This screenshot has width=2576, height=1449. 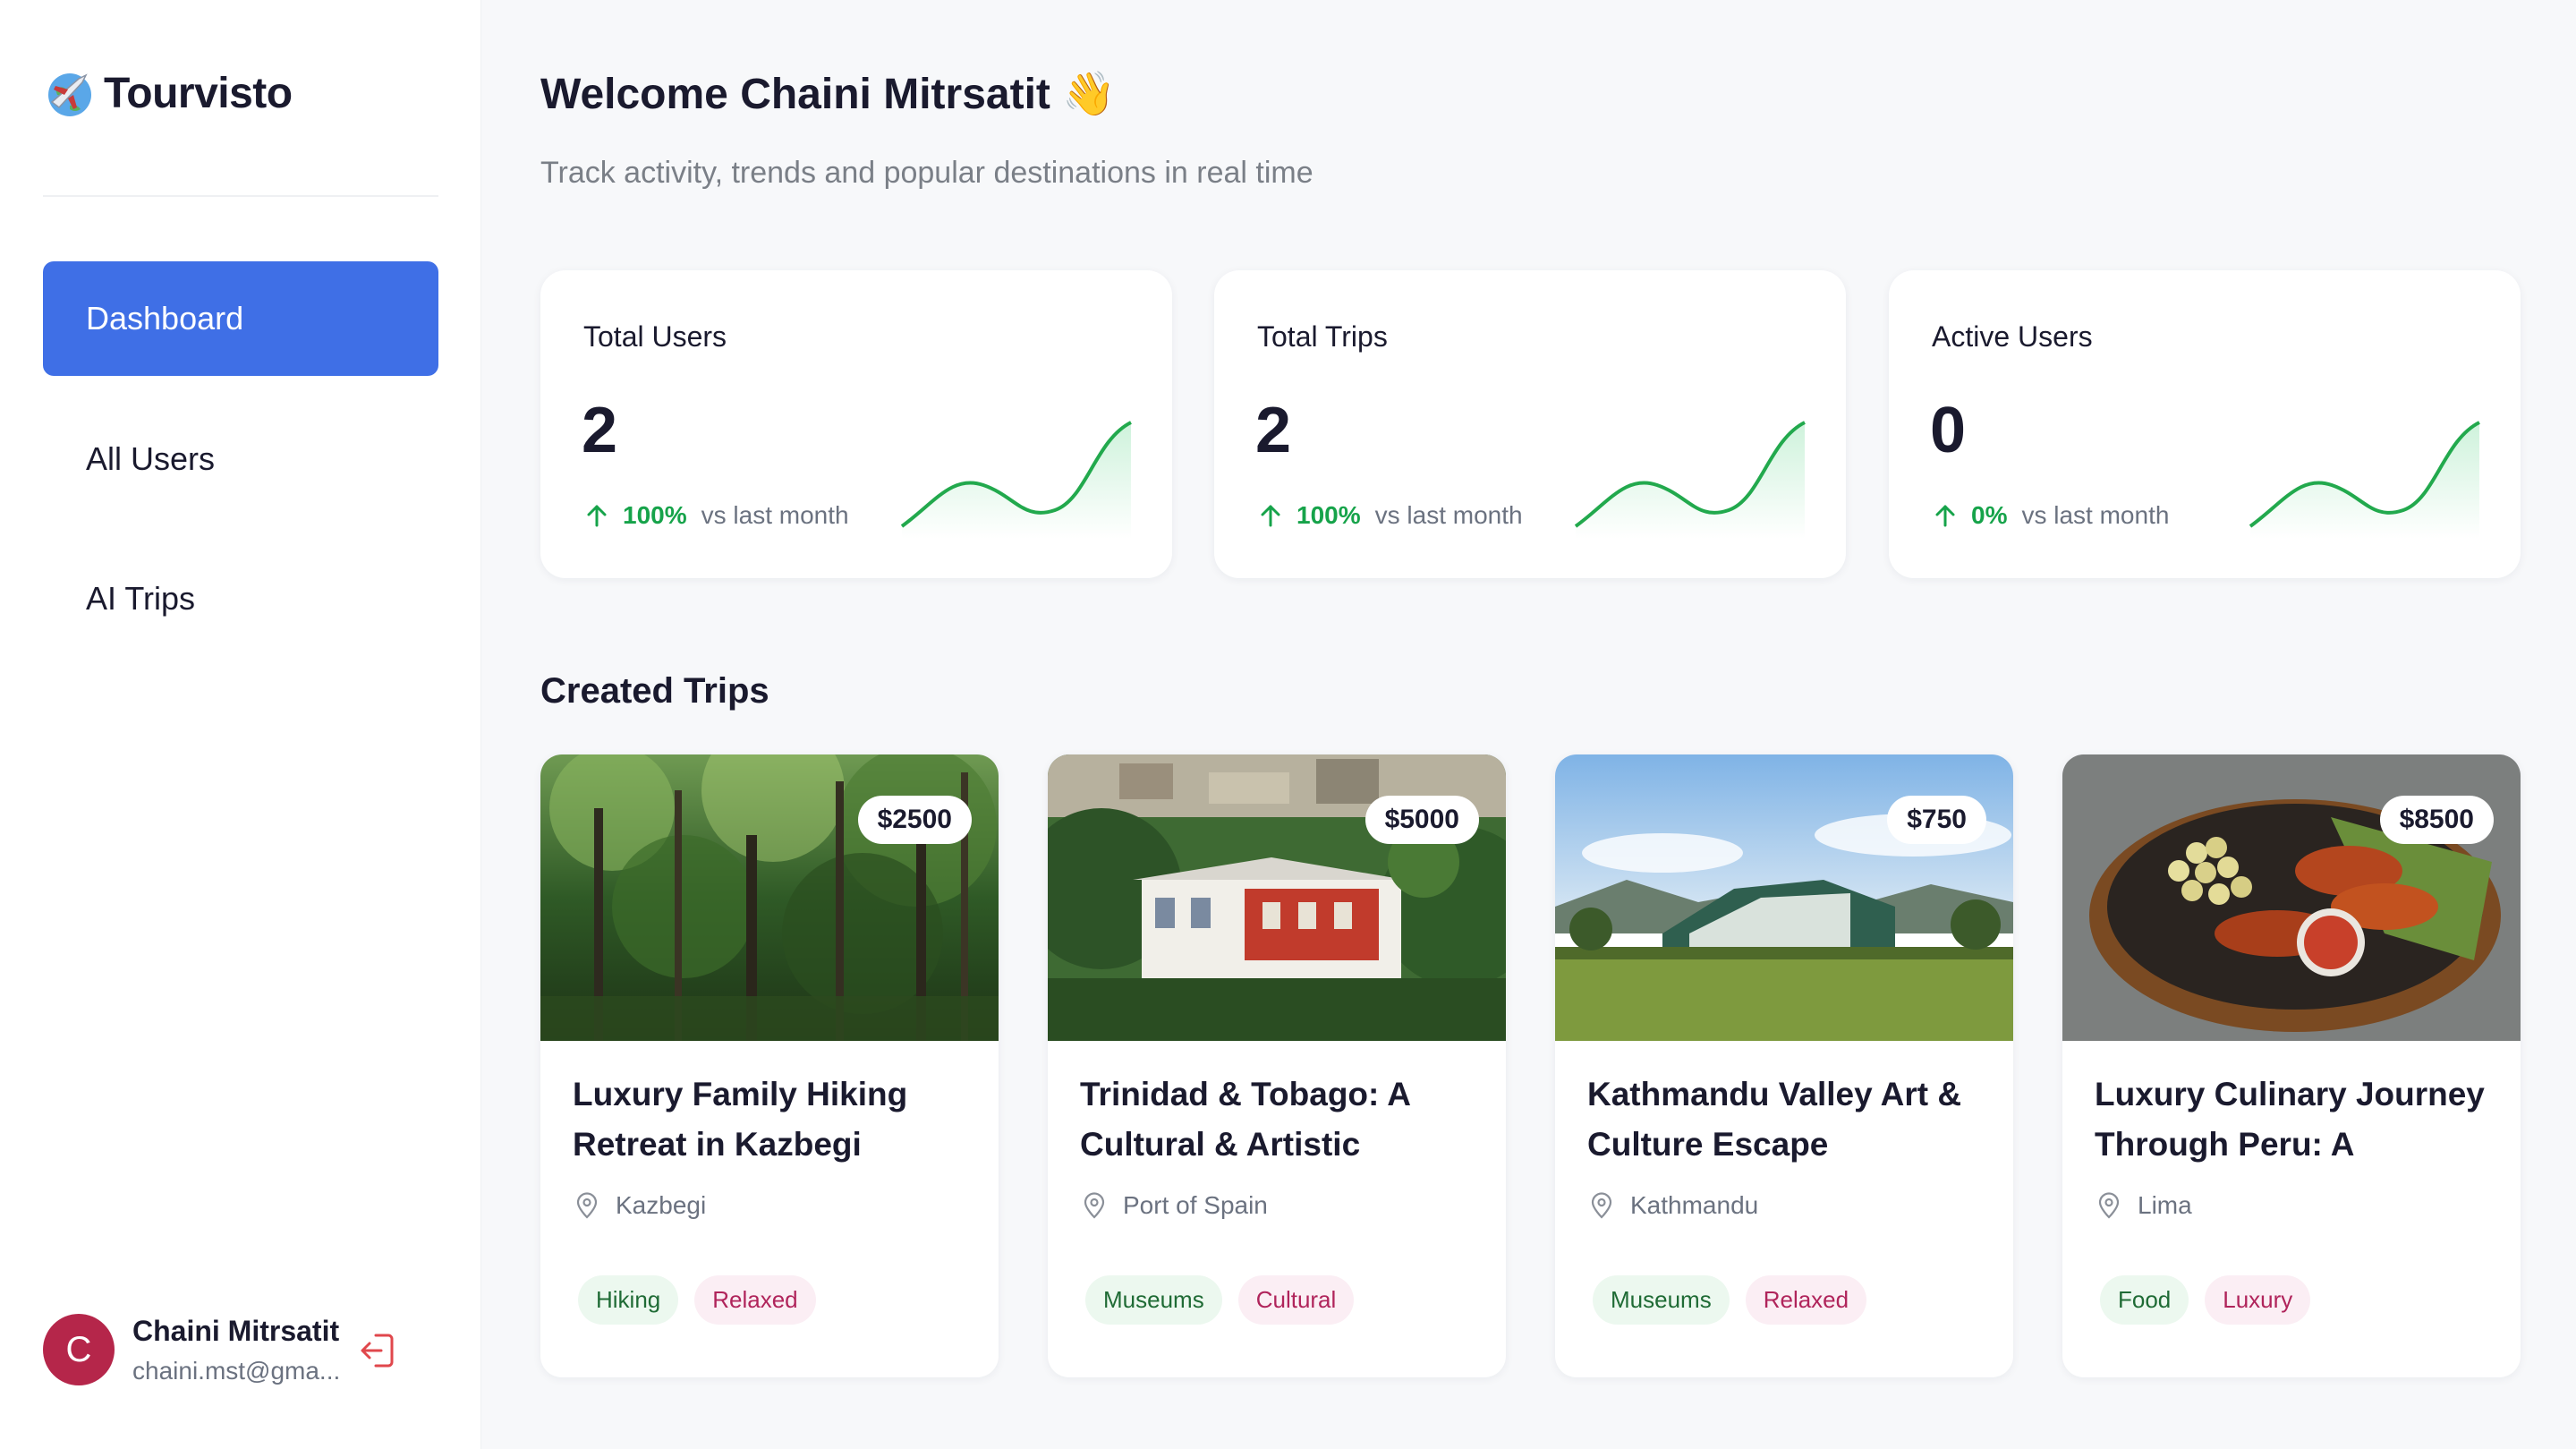 I want to click on tag-chip: Cultural, so click(x=1296, y=1300).